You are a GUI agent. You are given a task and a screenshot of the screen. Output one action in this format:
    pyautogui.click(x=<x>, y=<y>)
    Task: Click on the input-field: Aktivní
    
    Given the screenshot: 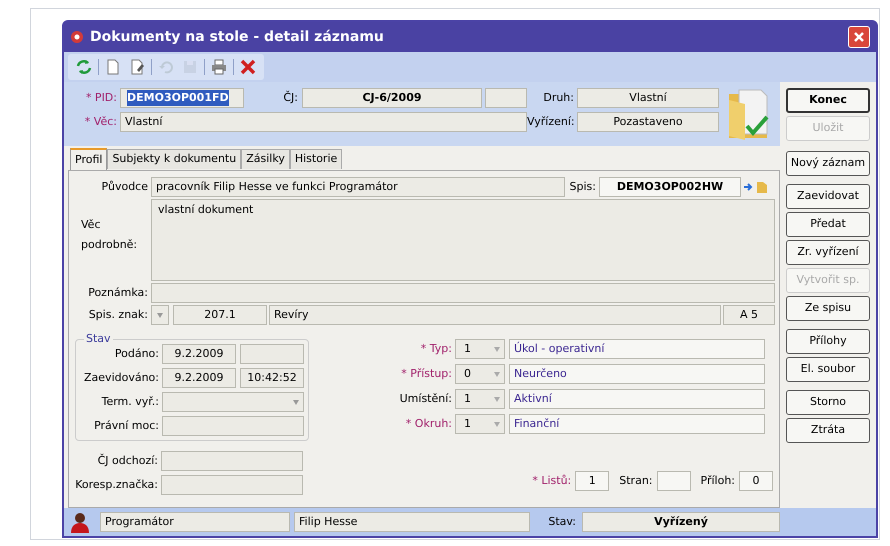 What is the action you would take?
    pyautogui.click(x=637, y=399)
    